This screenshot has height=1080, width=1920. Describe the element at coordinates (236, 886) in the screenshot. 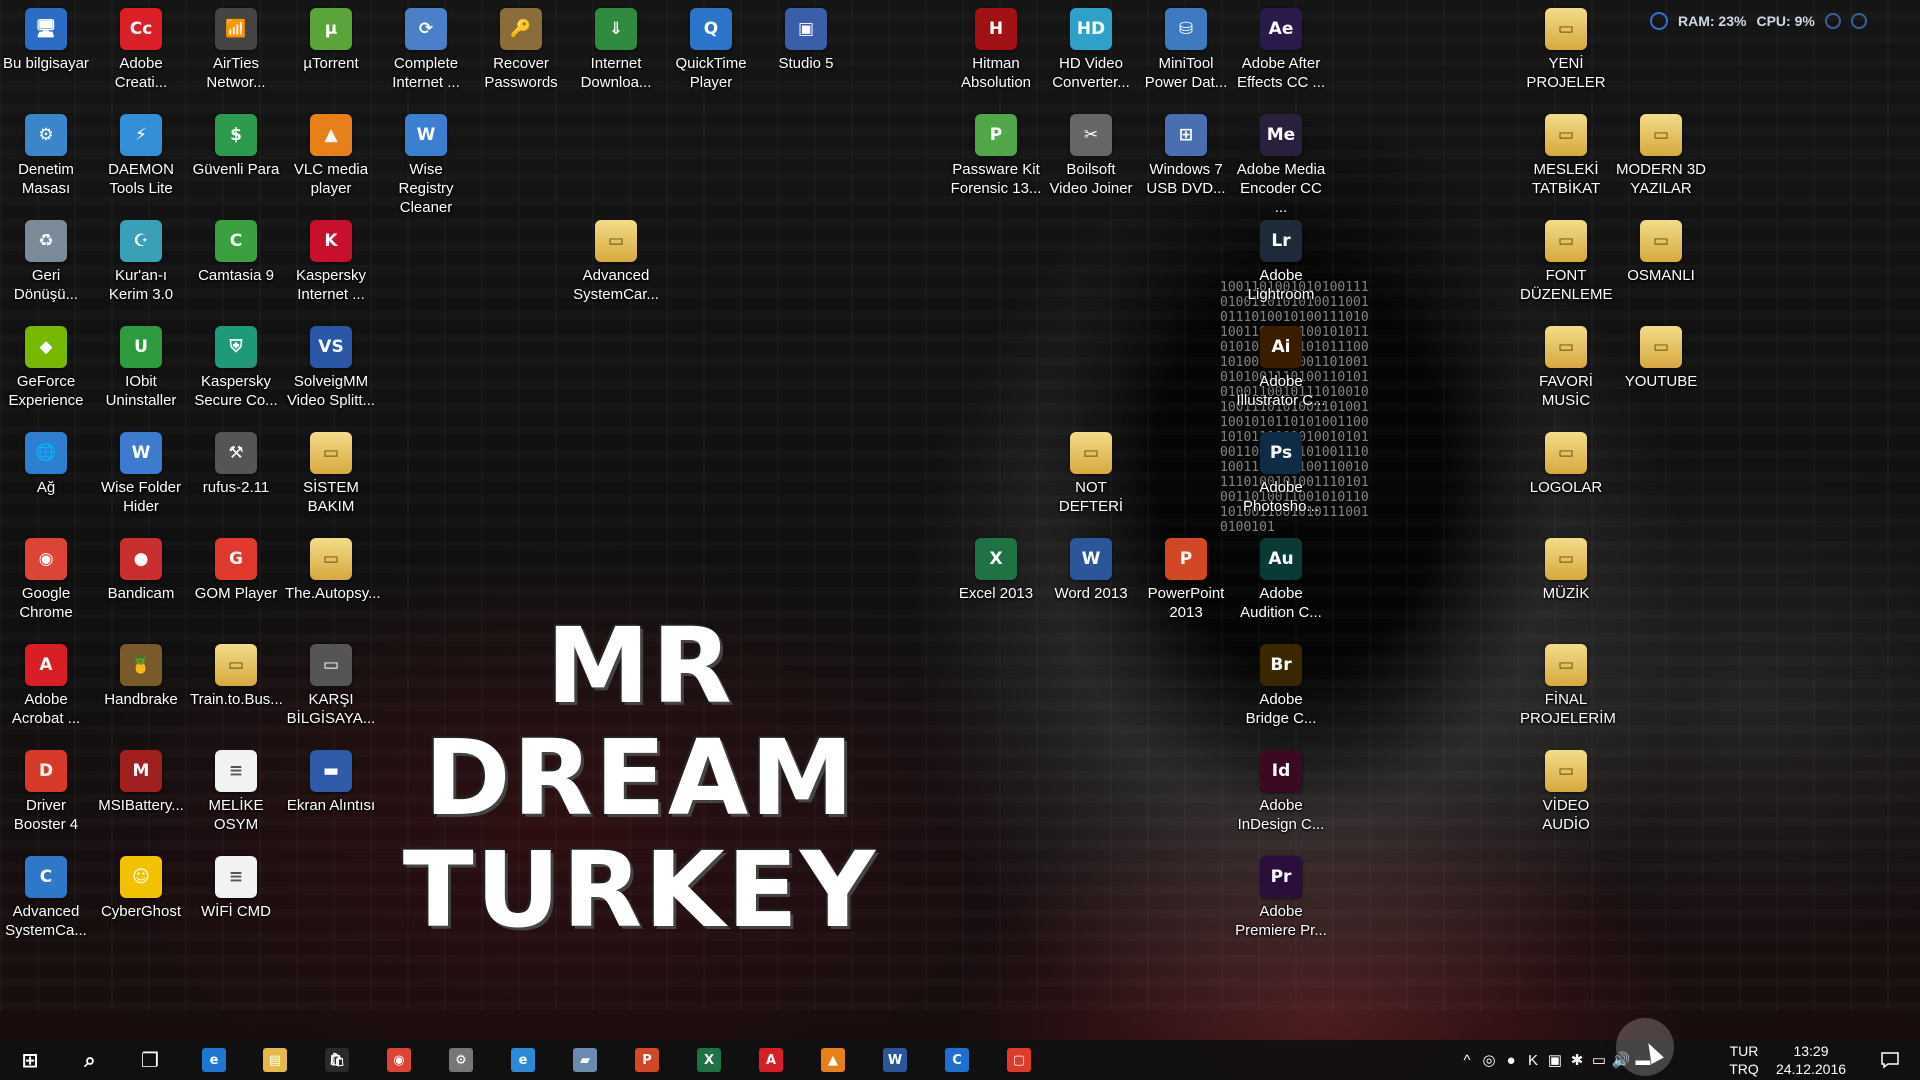

I see `desktop-icon-wi-fi-cmd: ≡ WİFİ CMD` at that location.